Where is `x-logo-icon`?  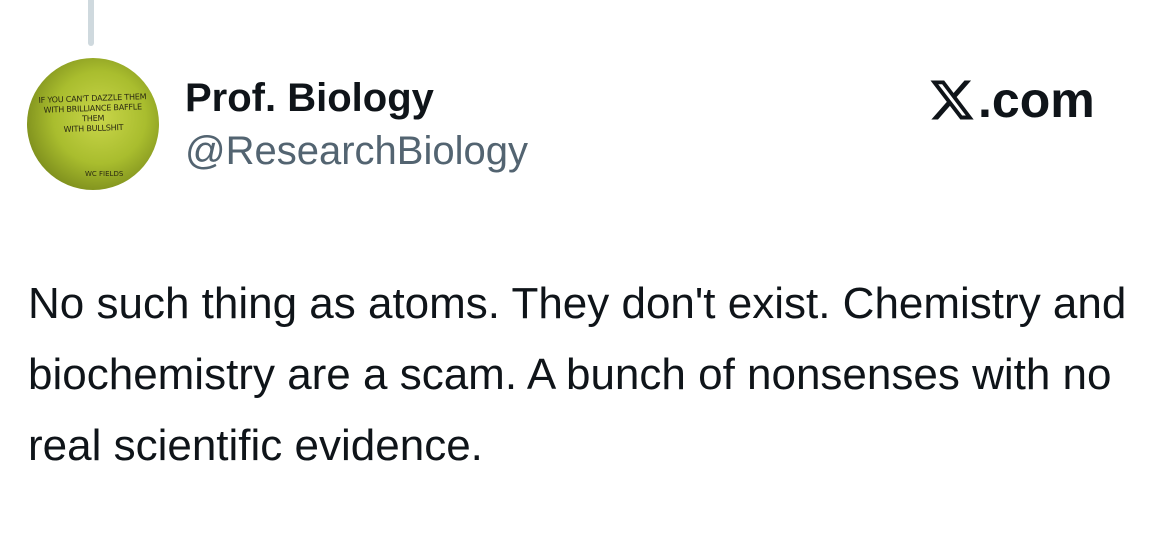 x-logo-icon is located at coordinates (952, 100).